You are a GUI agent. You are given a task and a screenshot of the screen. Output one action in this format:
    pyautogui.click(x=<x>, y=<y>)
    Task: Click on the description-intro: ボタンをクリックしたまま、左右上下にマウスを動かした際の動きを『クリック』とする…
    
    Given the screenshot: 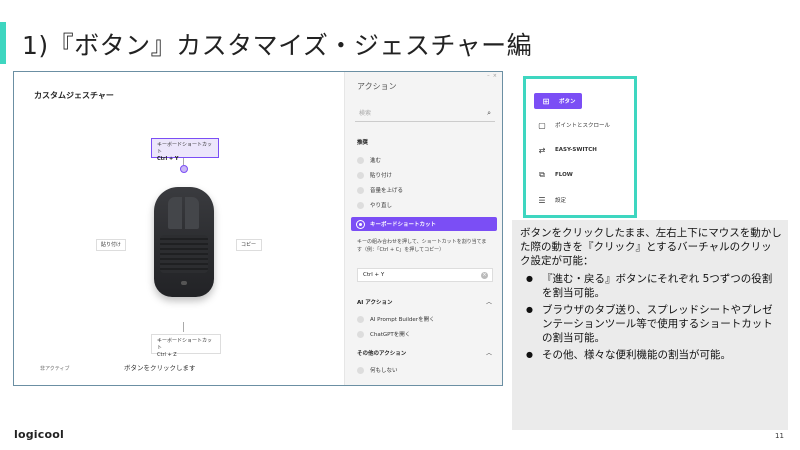 What is the action you would take?
    pyautogui.click(x=651, y=247)
    